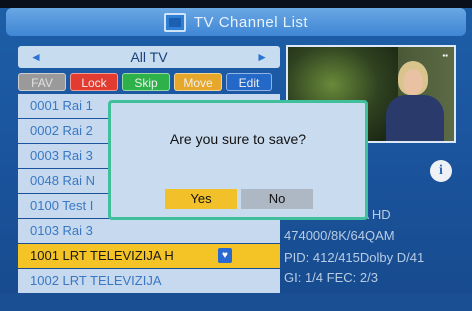 This screenshot has width=472, height=311. I want to click on pid-info: PID: 412/415Dolby D/41, so click(354, 257).